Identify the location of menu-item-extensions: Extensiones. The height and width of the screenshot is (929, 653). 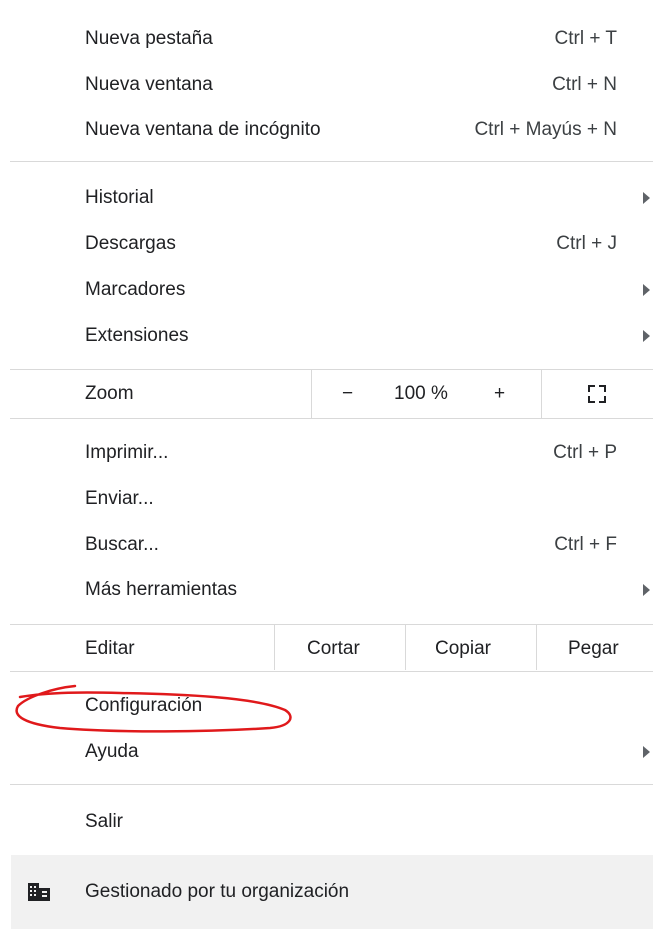
(326, 336).